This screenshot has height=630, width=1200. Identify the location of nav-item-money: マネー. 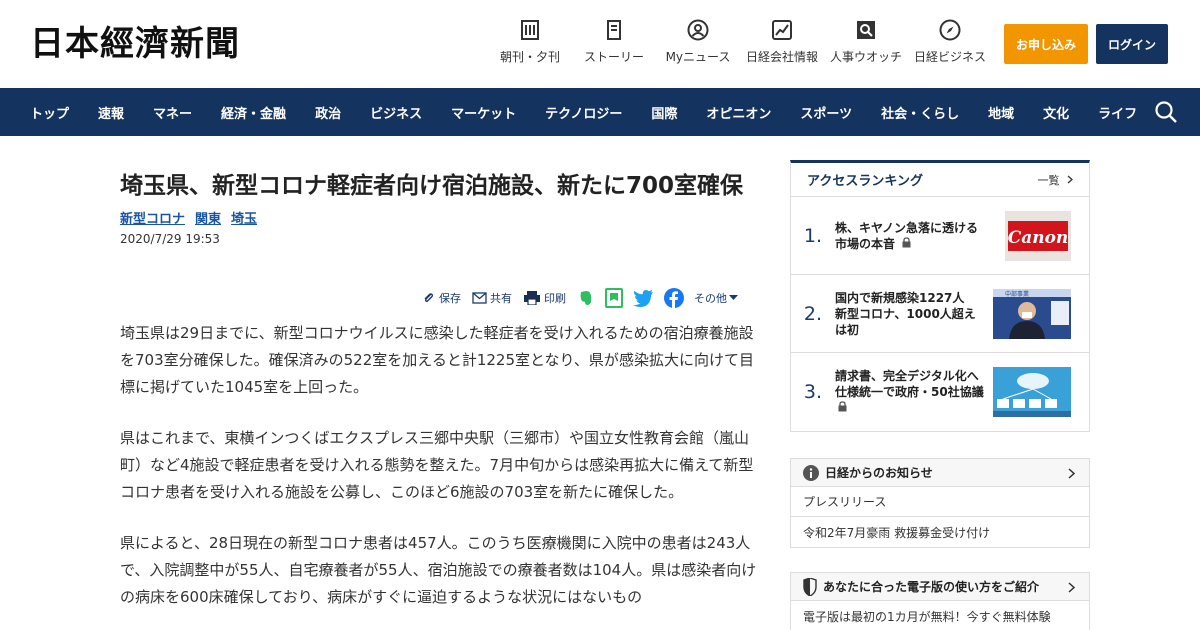
(172, 112).